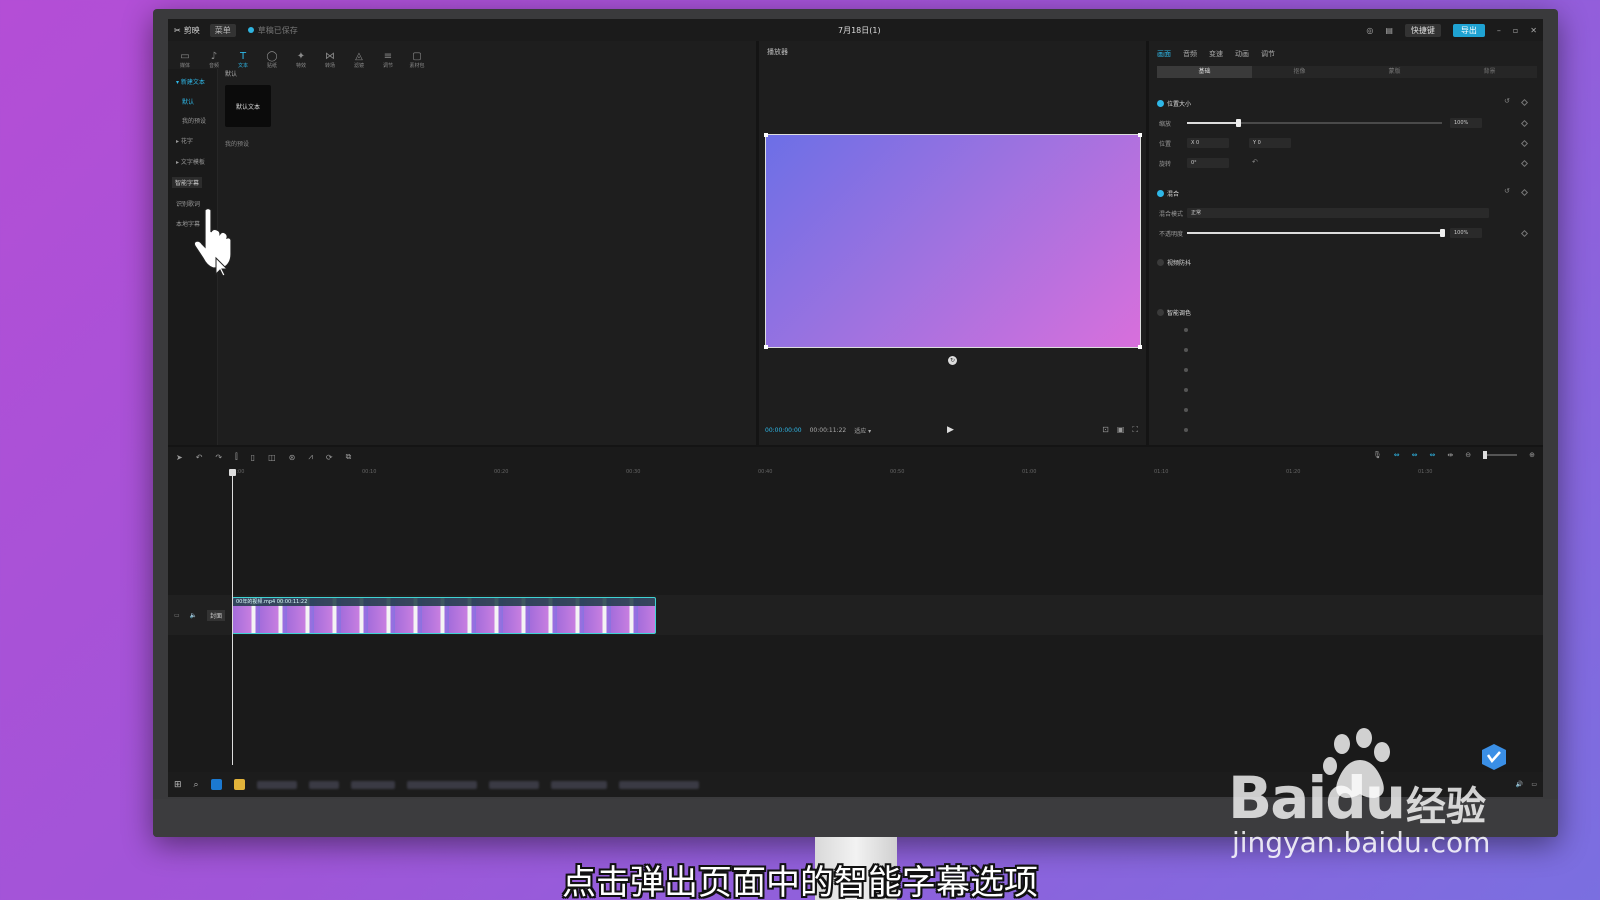 Image resolution: width=1600 pixels, height=900 pixels. Describe the element at coordinates (1466, 123) in the screenshot. I see `scale-input: 100%` at that location.